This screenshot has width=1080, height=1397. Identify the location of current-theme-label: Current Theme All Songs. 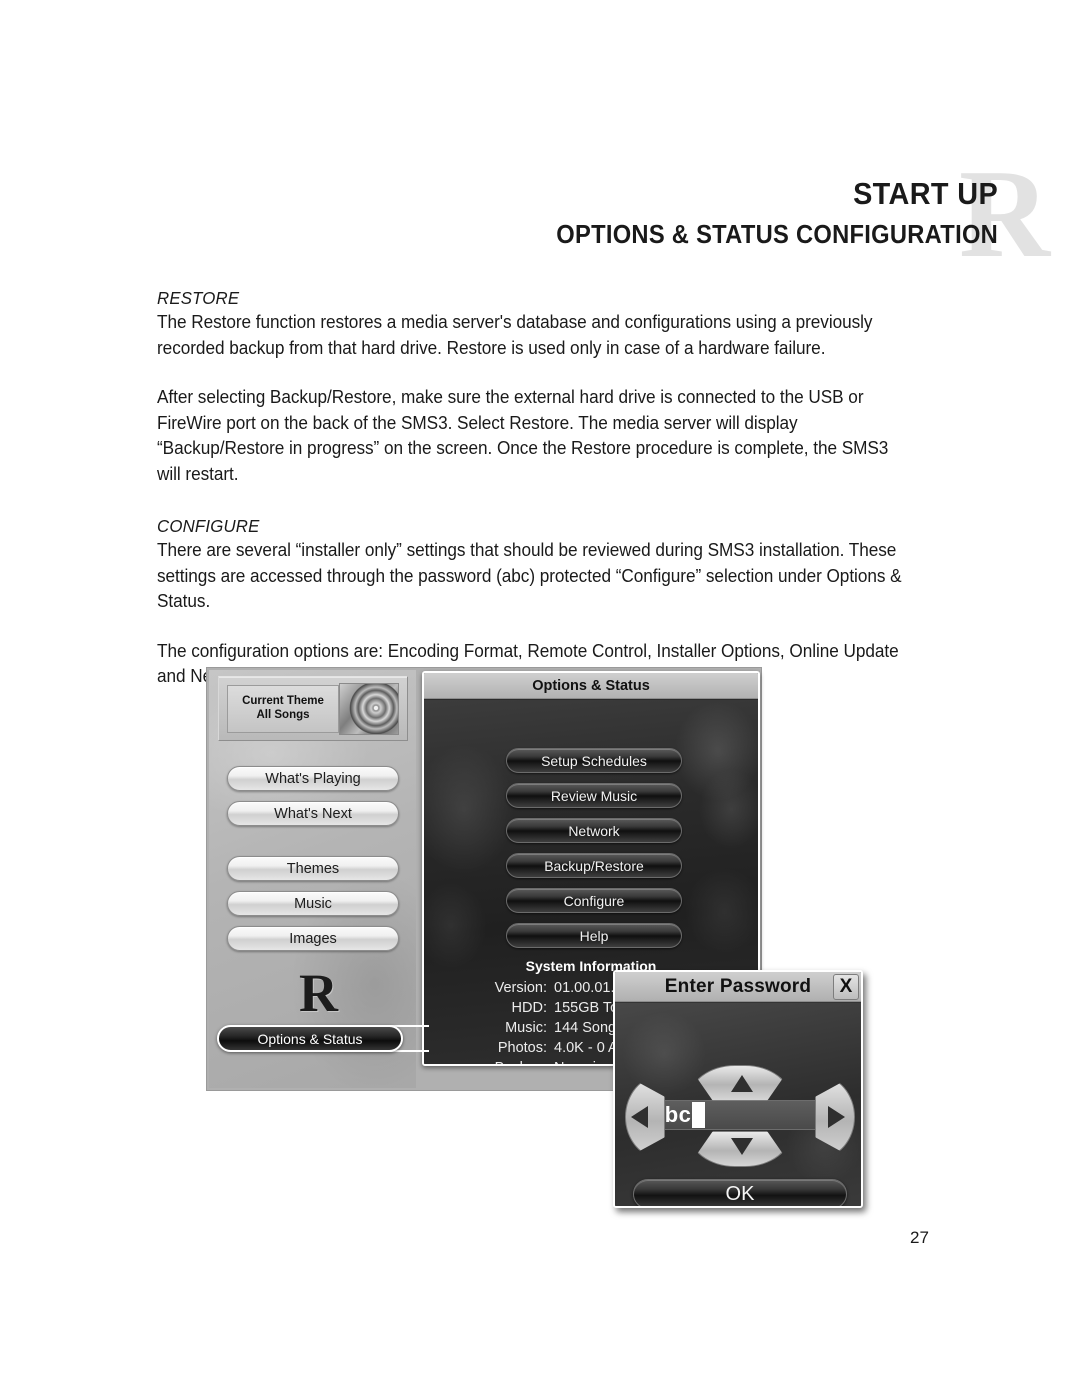
(283, 709).